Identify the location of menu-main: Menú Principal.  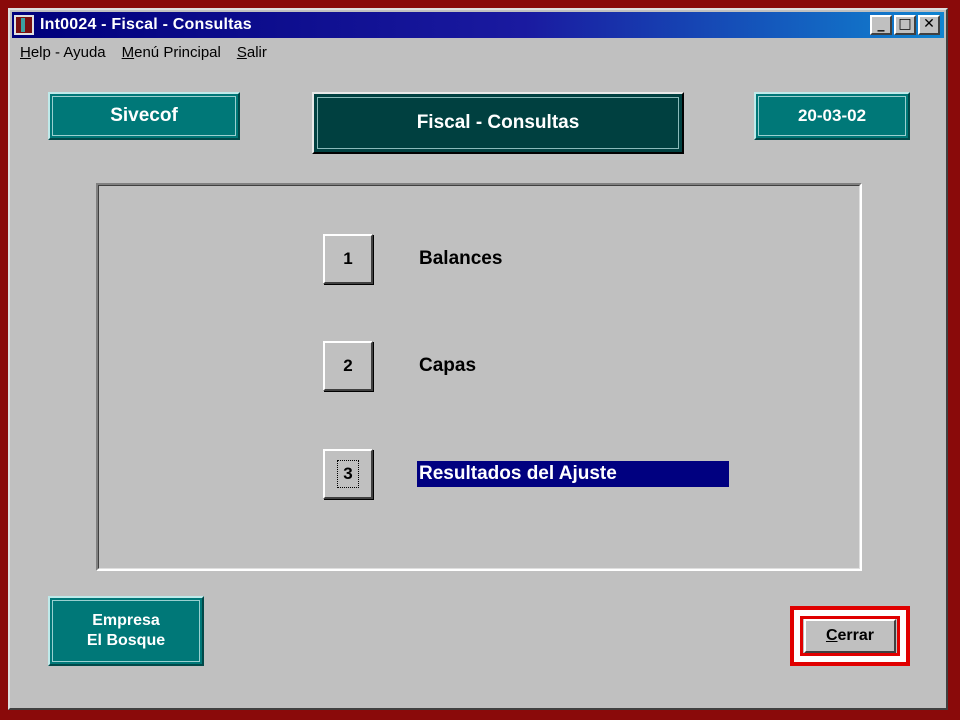
(171, 54).